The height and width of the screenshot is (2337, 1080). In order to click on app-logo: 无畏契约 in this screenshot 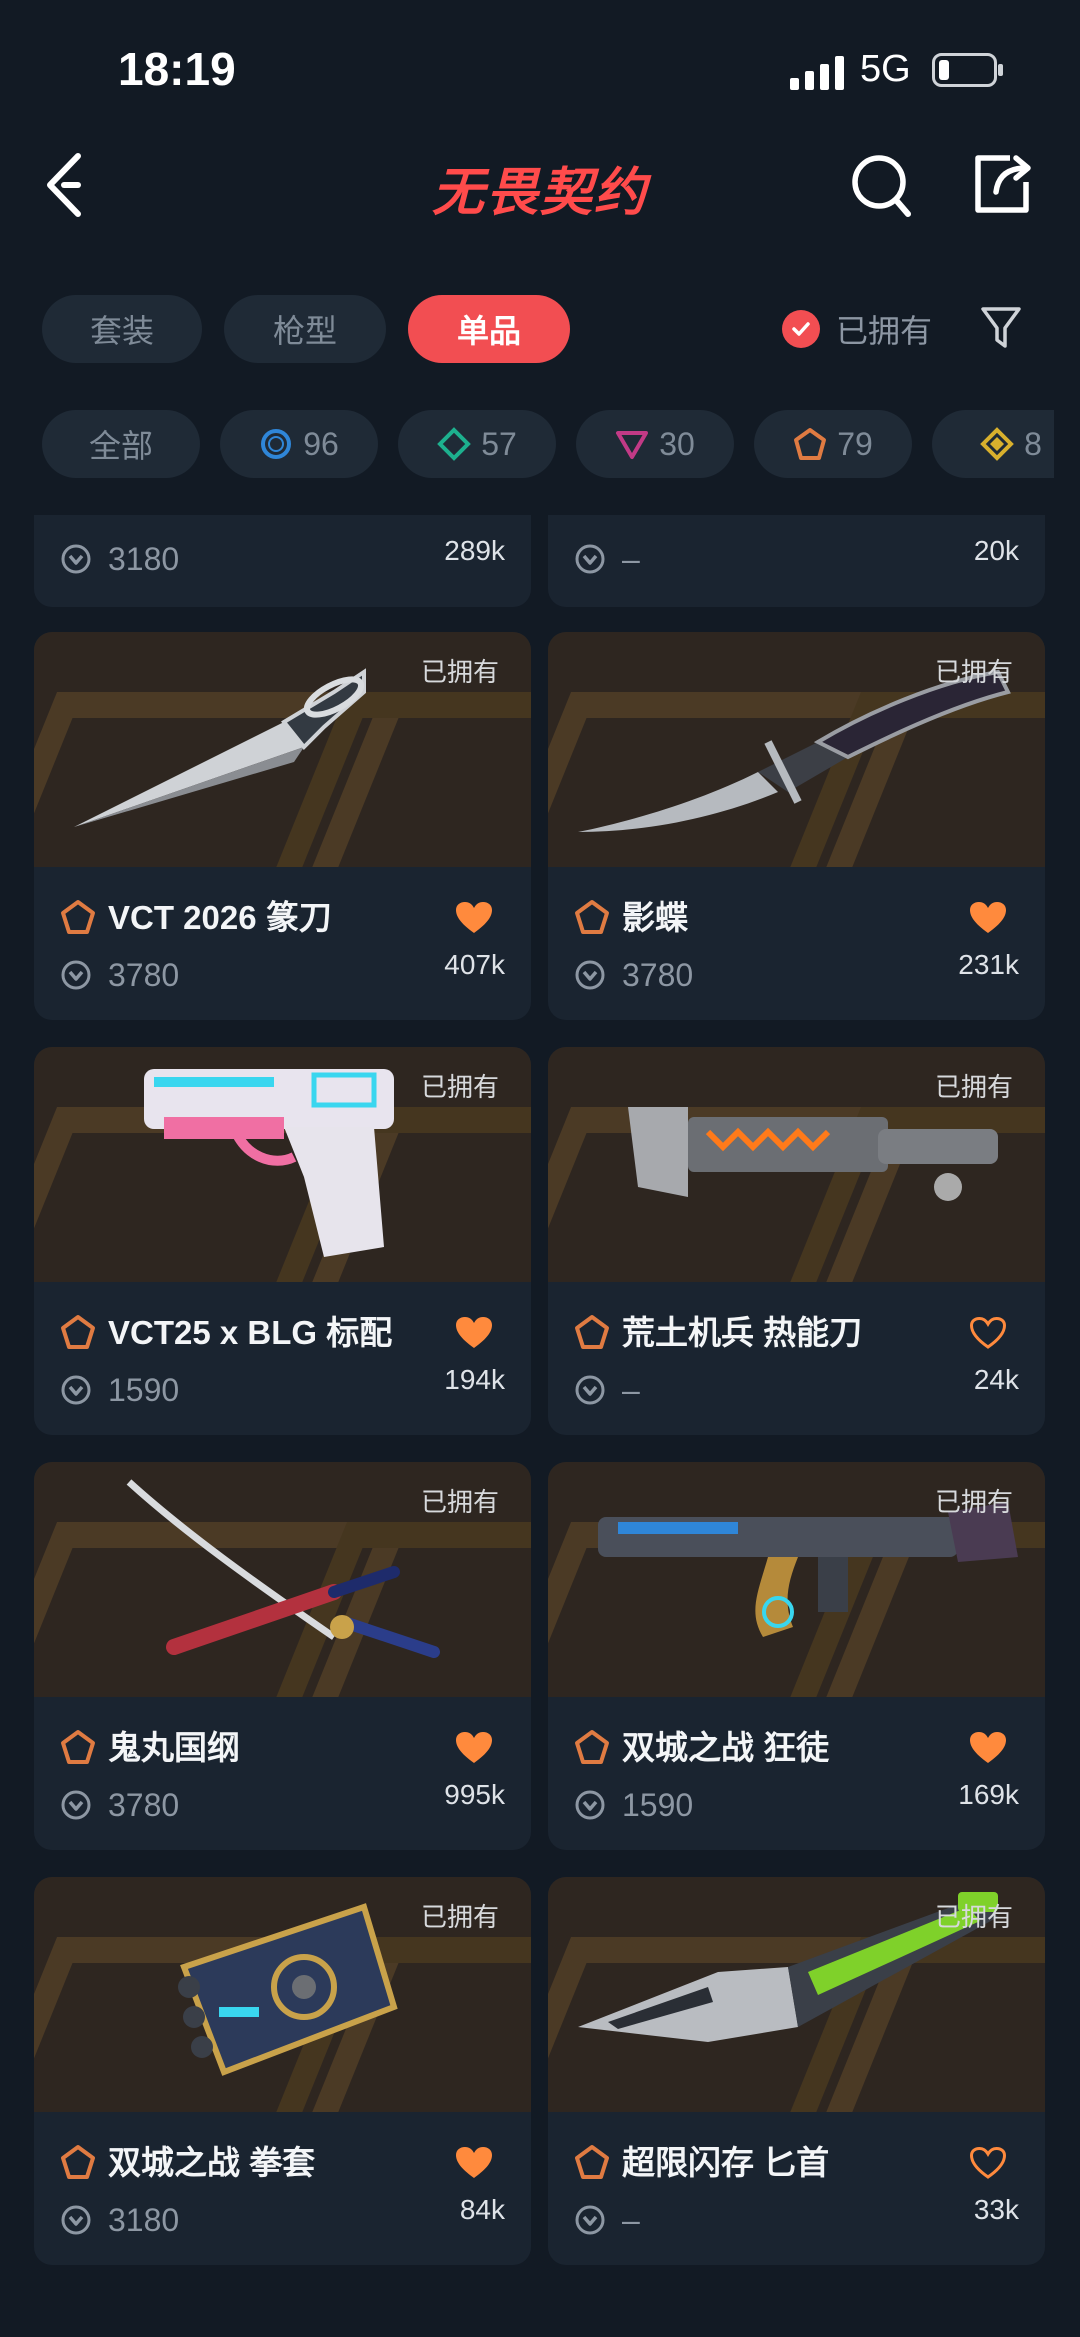, I will do `click(539, 193)`.